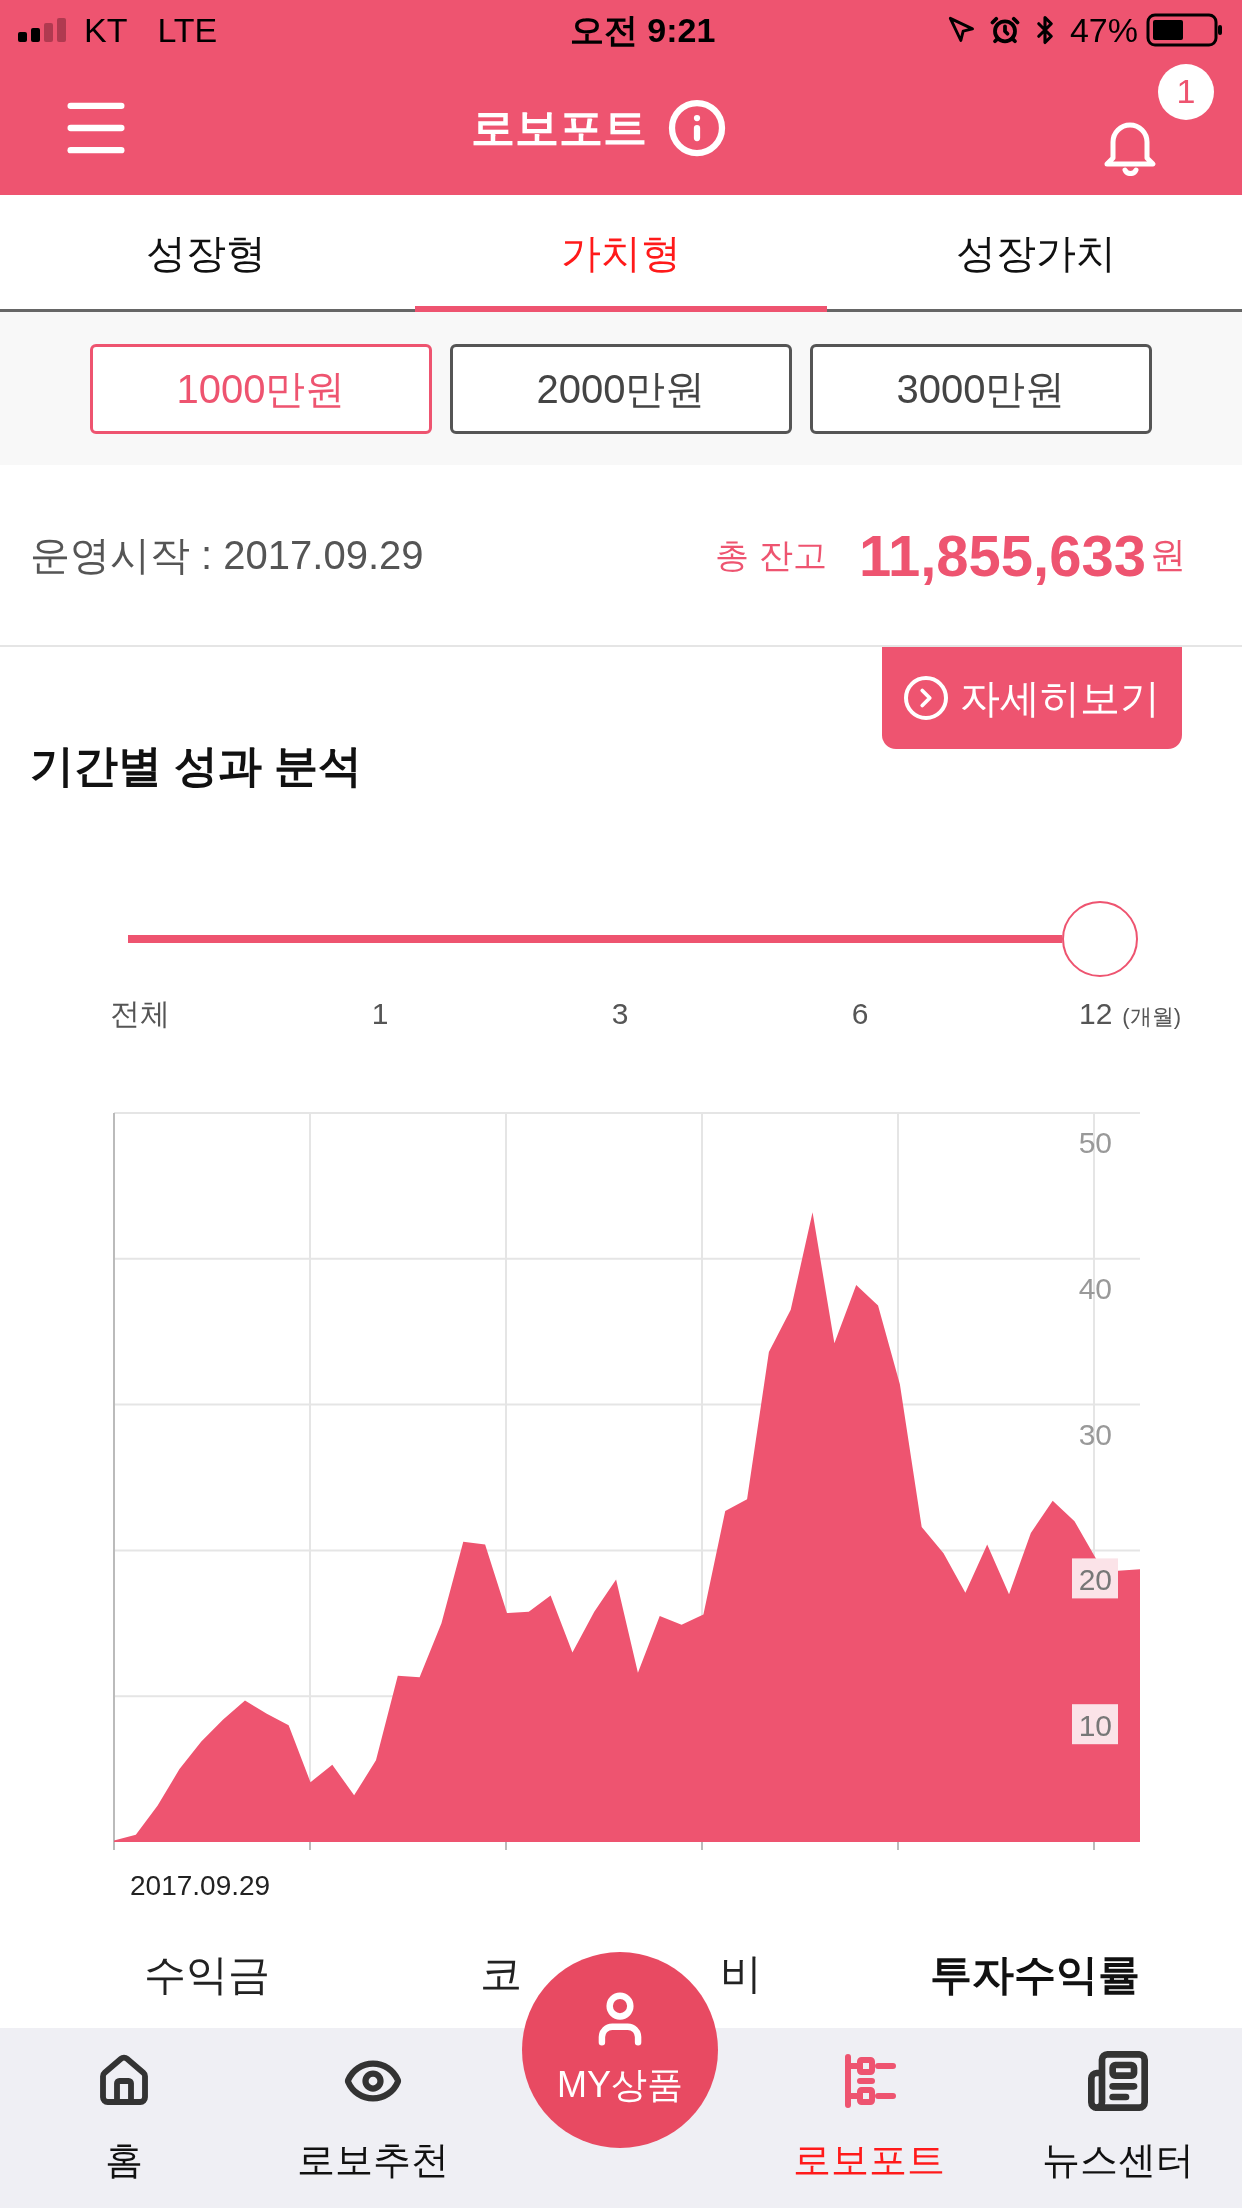 The image size is (1242, 2208). What do you see at coordinates (1117, 2118) in the screenshot?
I see `nav-item: 뉴스센터` at bounding box center [1117, 2118].